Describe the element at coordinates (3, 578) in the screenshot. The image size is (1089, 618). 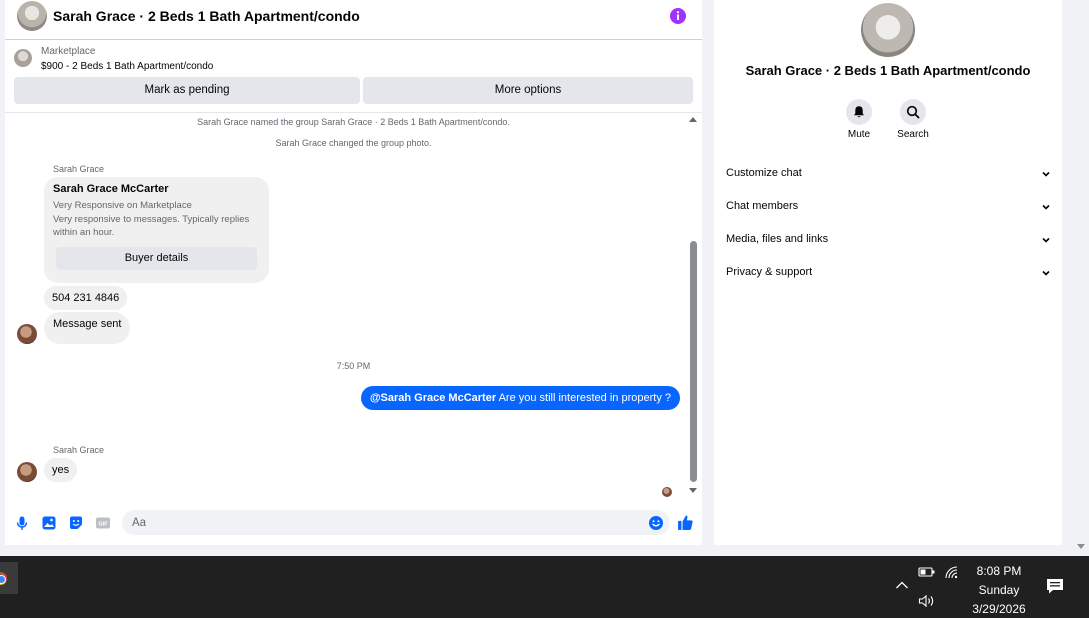
I see `chrome-icon` at that location.